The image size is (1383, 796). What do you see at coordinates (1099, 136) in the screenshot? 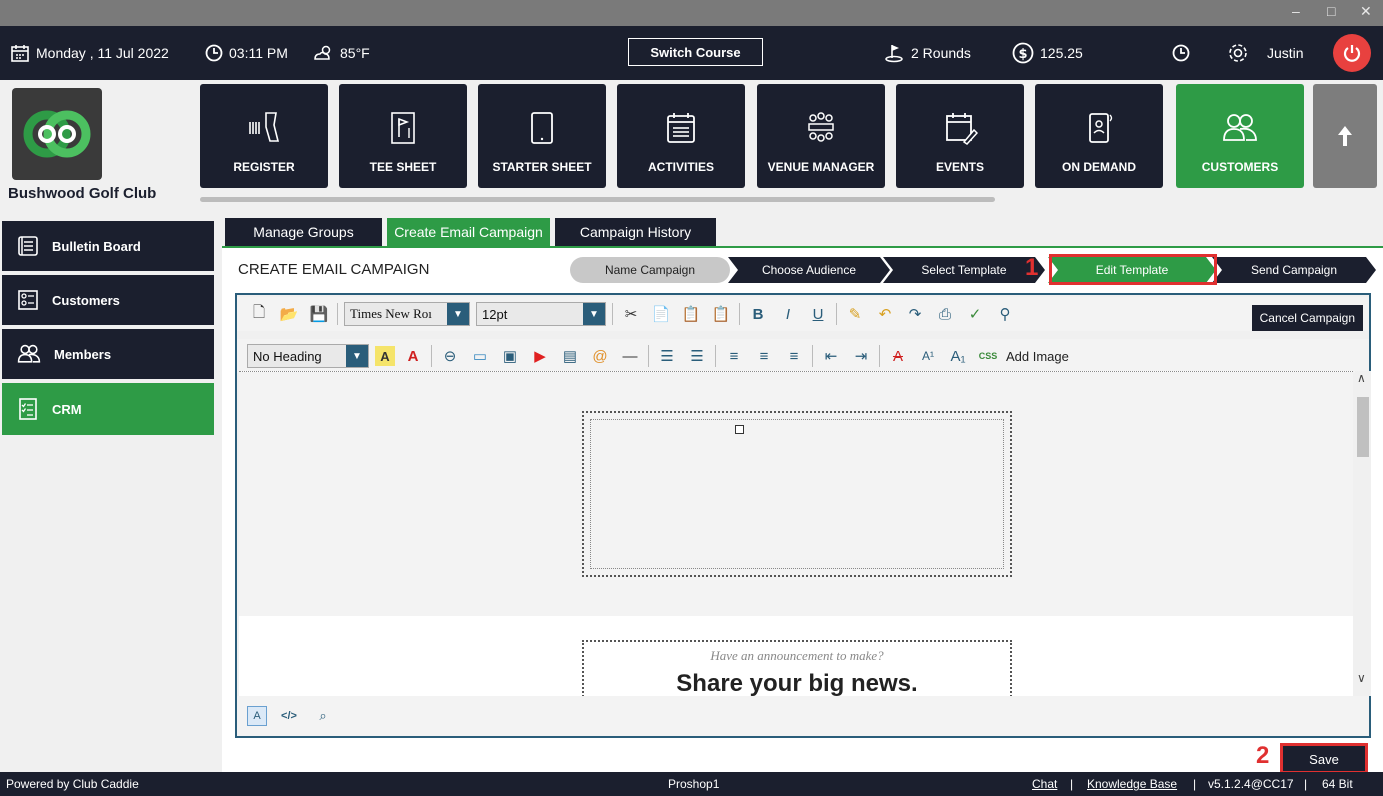
I see `nav-on-demand: ON DEMAND` at bounding box center [1099, 136].